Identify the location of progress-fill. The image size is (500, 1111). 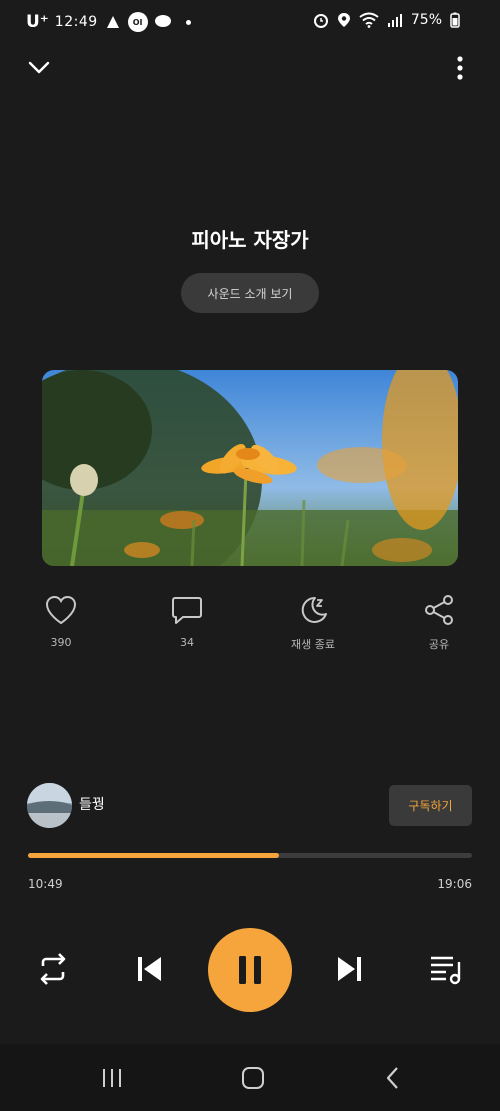
(154, 855).